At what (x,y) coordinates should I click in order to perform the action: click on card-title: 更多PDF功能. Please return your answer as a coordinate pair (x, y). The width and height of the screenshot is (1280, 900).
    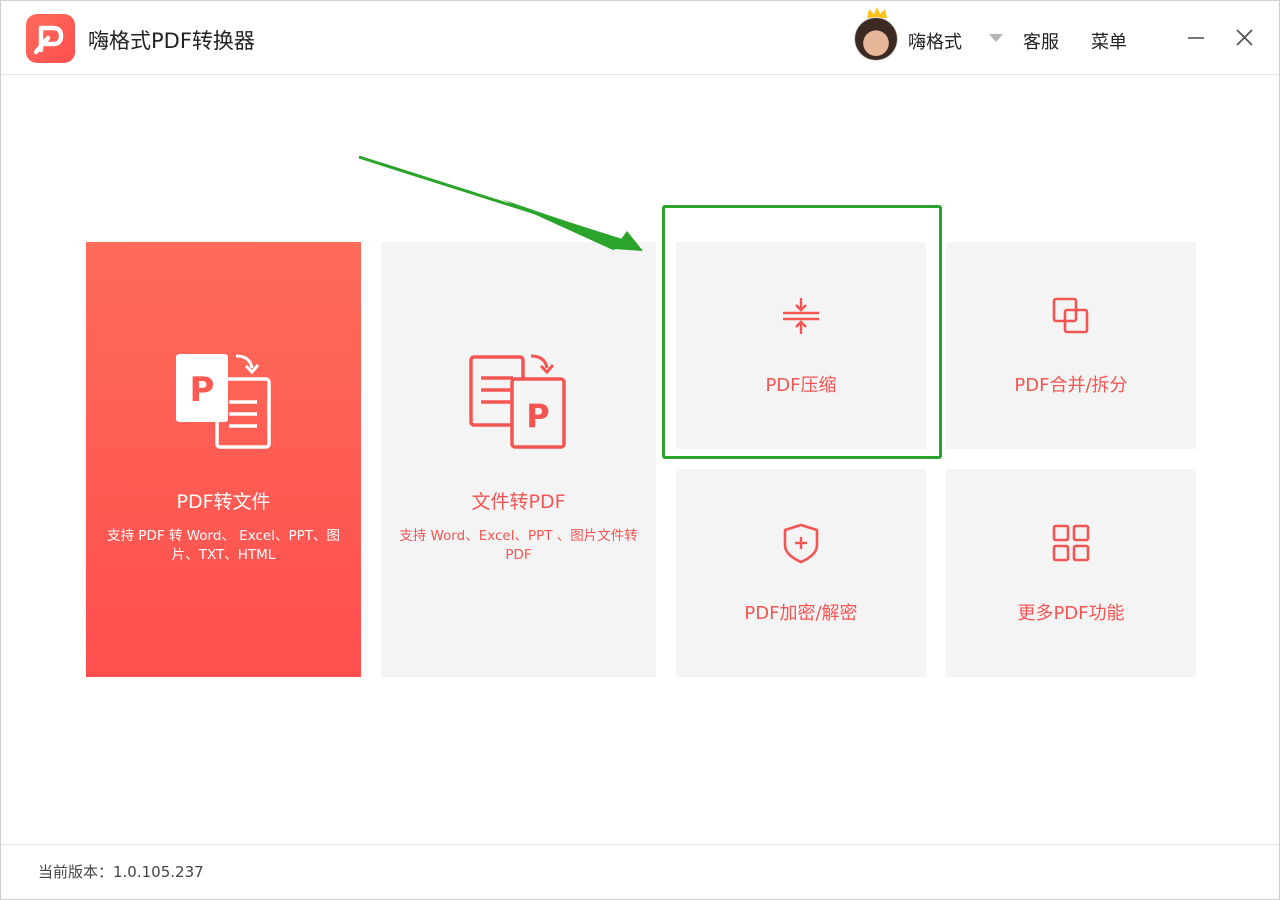
    Looking at the image, I should click on (1071, 613).